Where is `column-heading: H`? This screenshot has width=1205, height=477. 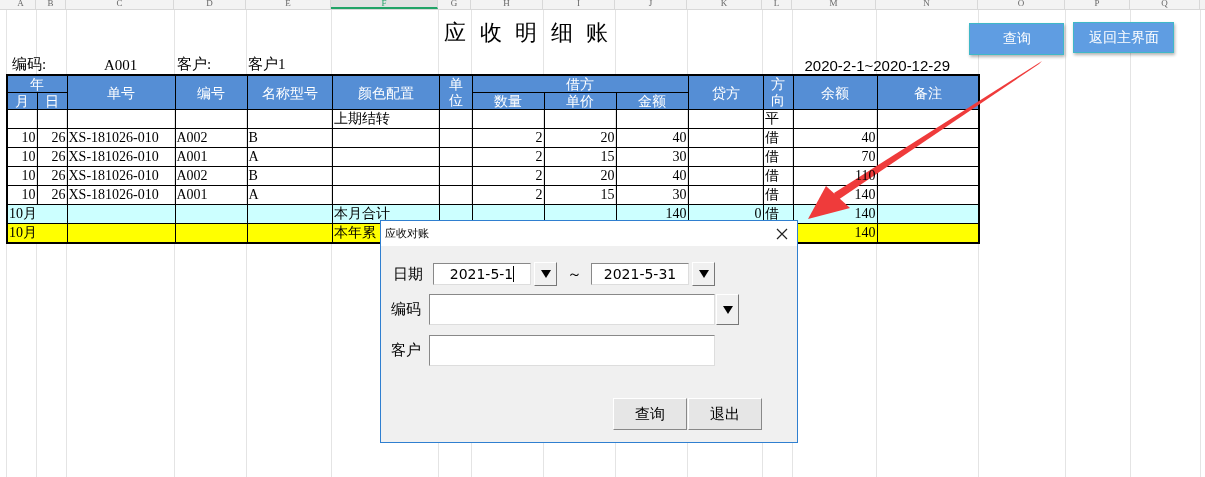
column-heading: H is located at coordinates (507, 4).